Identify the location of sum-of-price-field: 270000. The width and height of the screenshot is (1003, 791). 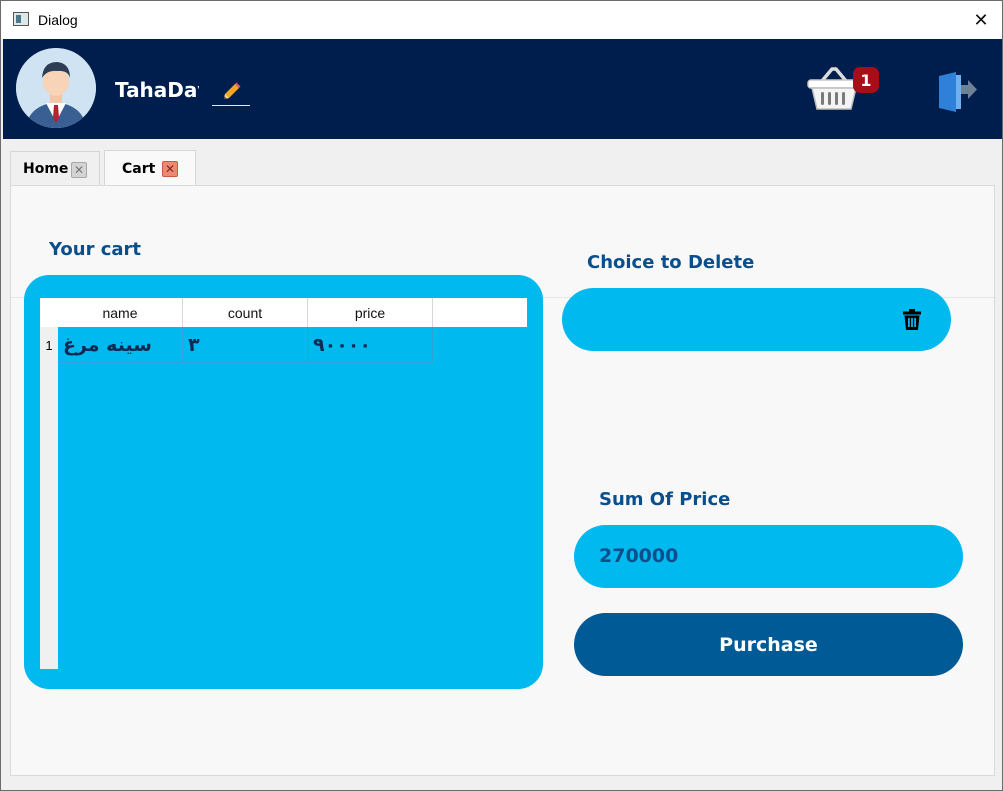
(768, 556).